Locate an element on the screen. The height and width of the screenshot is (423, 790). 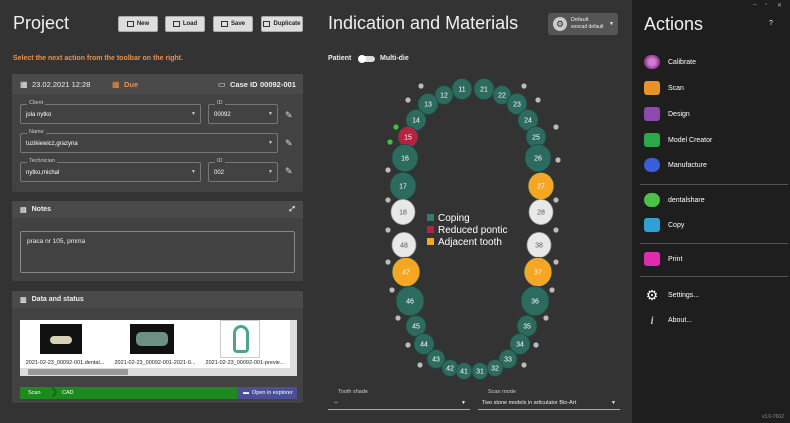
restore-icon: ▫ is located at coordinates (766, 5).